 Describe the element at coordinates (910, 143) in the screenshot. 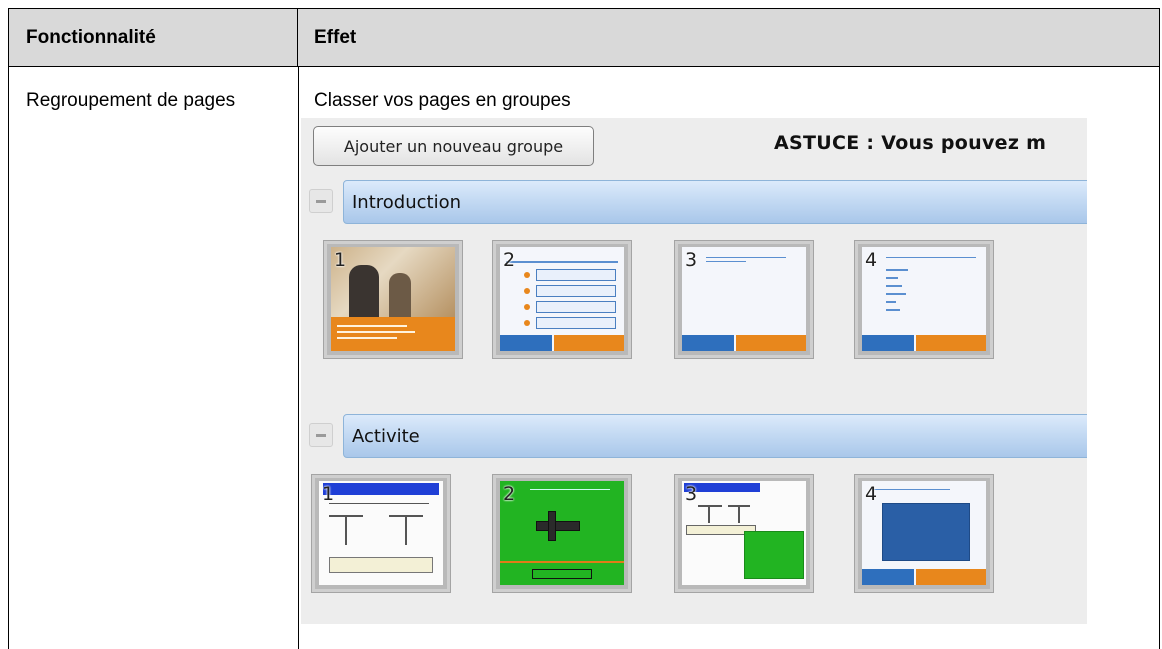

I see `tip-text: ASTUCE : Vous pouvez m` at that location.